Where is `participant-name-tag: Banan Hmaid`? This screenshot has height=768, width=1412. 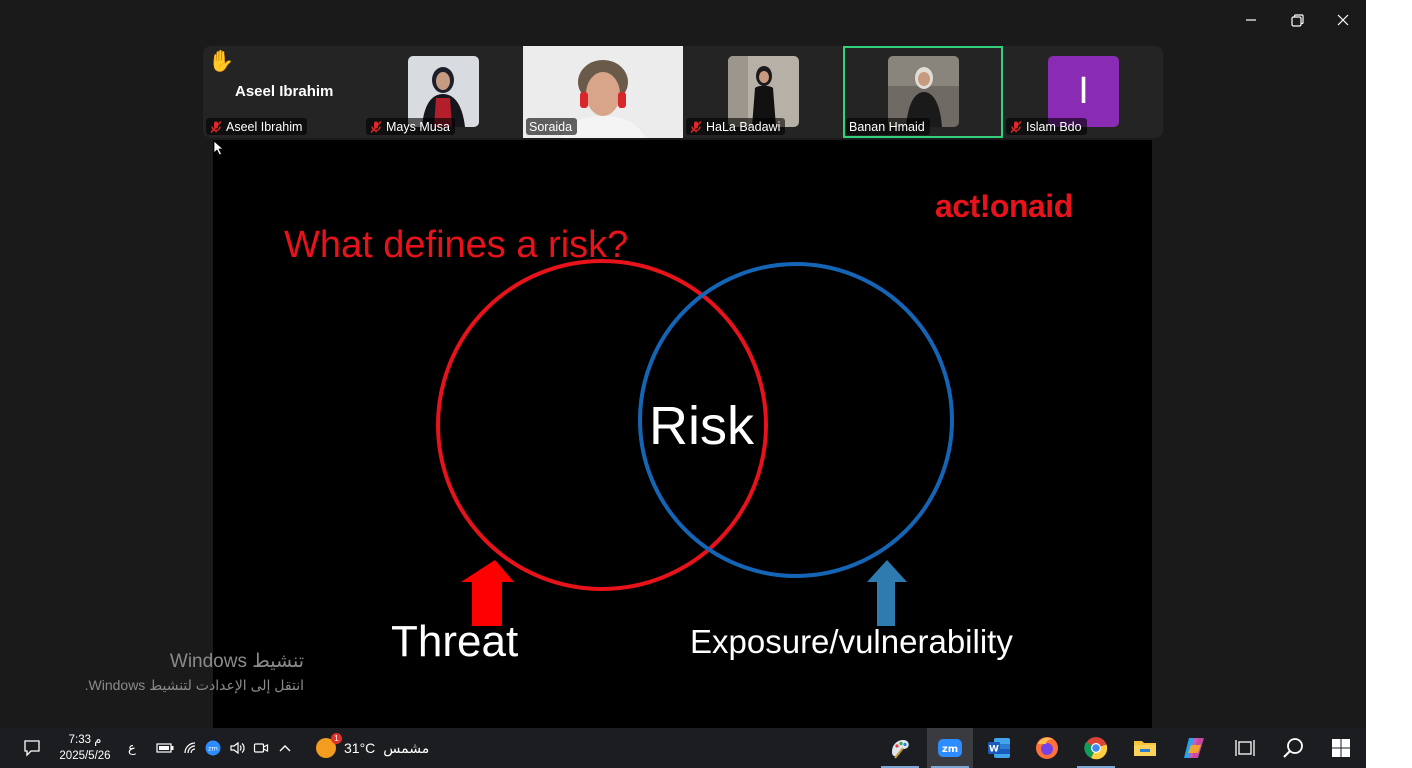 participant-name-tag: Banan Hmaid is located at coordinates (888, 126).